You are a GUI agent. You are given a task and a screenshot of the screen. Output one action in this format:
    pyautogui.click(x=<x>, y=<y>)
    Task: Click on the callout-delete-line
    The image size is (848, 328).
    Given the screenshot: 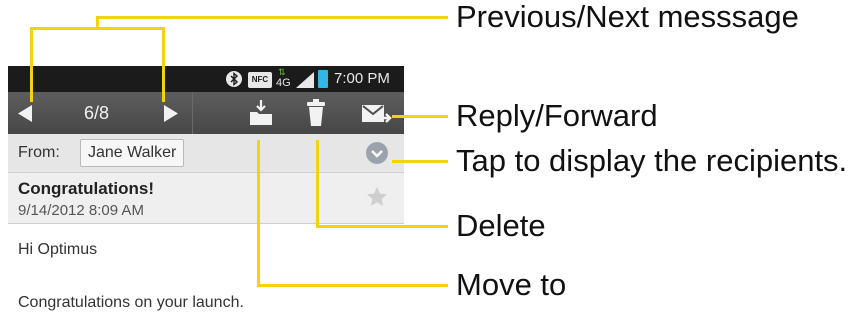 What is the action you would take?
    pyautogui.click(x=382, y=226)
    